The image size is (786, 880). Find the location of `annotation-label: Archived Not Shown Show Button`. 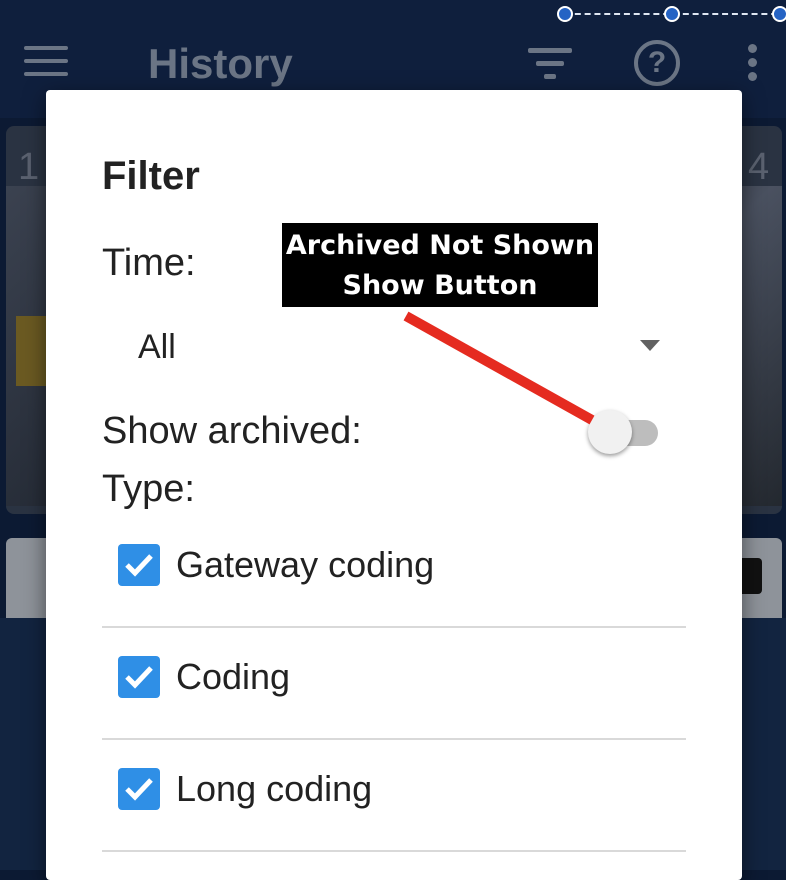

annotation-label: Archived Not Shown Show Button is located at coordinates (440, 265).